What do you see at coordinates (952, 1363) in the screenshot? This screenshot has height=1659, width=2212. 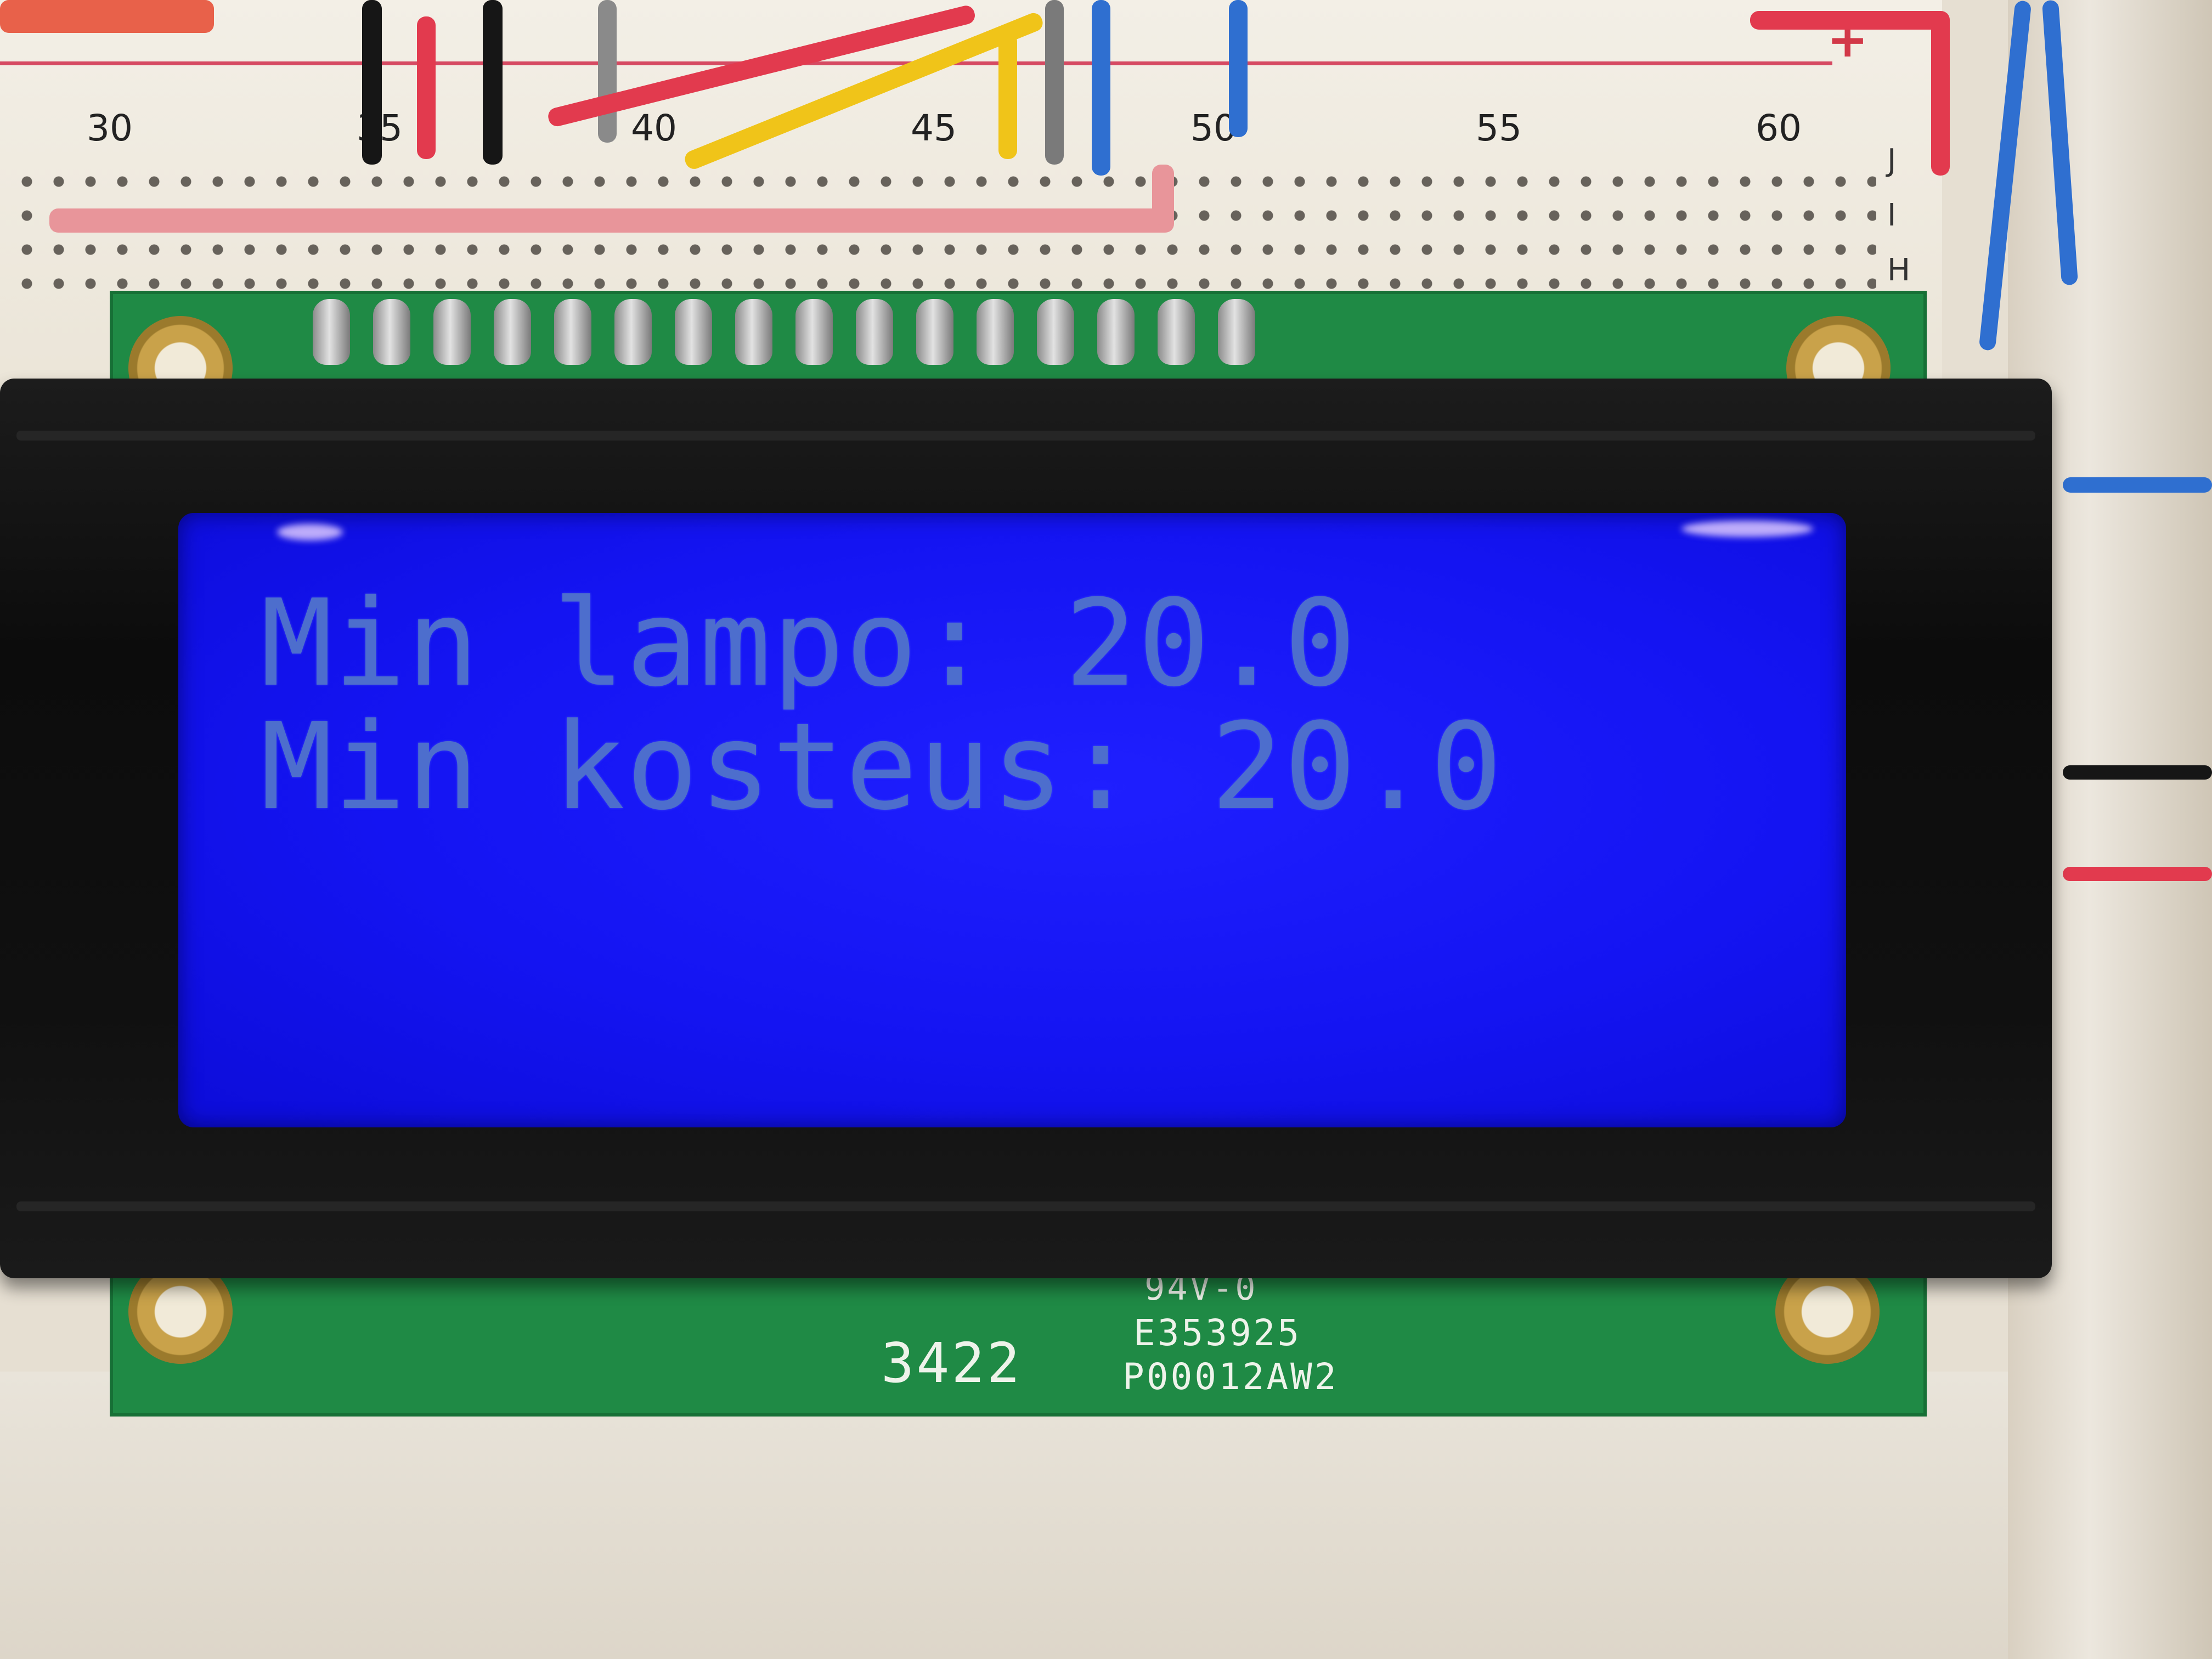 I see `pcb-date-code: 3422` at bounding box center [952, 1363].